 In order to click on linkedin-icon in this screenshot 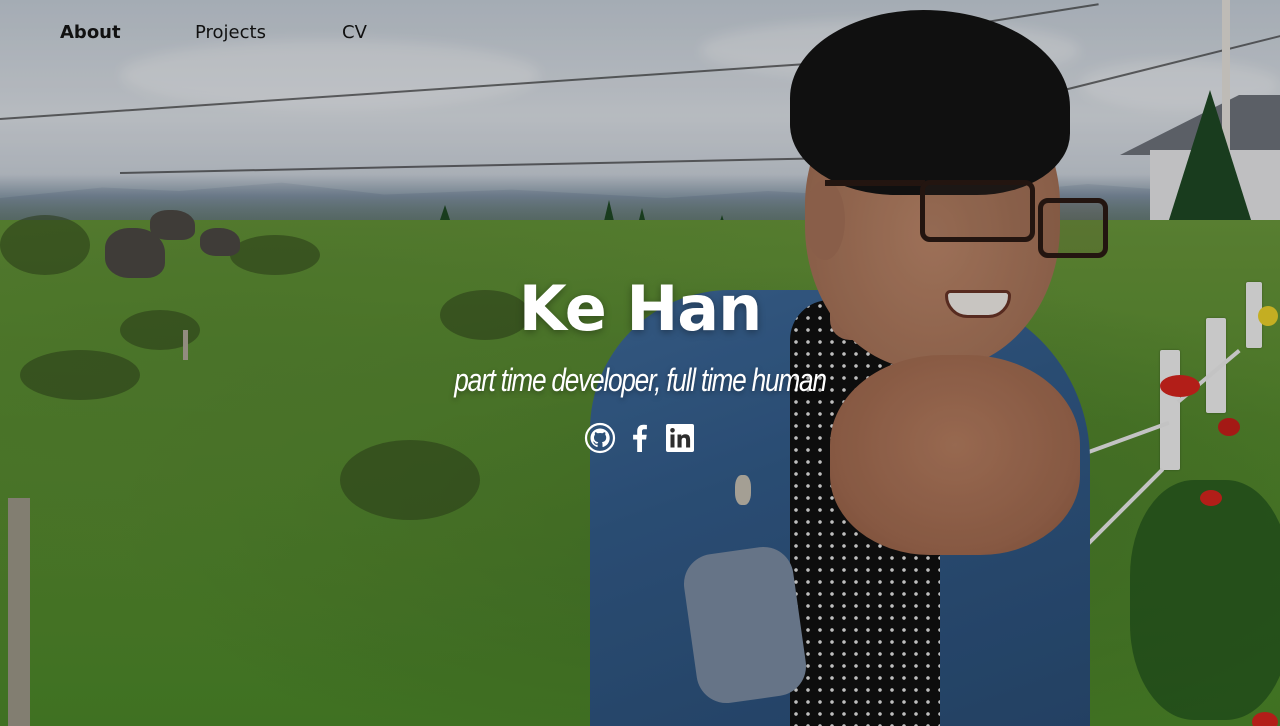, I will do `click(680, 438)`.